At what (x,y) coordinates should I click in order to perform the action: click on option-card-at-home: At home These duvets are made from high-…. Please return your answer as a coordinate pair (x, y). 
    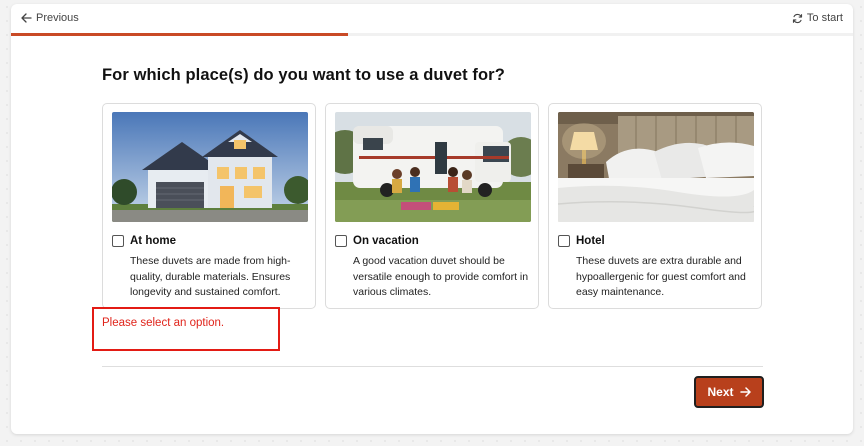
    Looking at the image, I should click on (209, 206).